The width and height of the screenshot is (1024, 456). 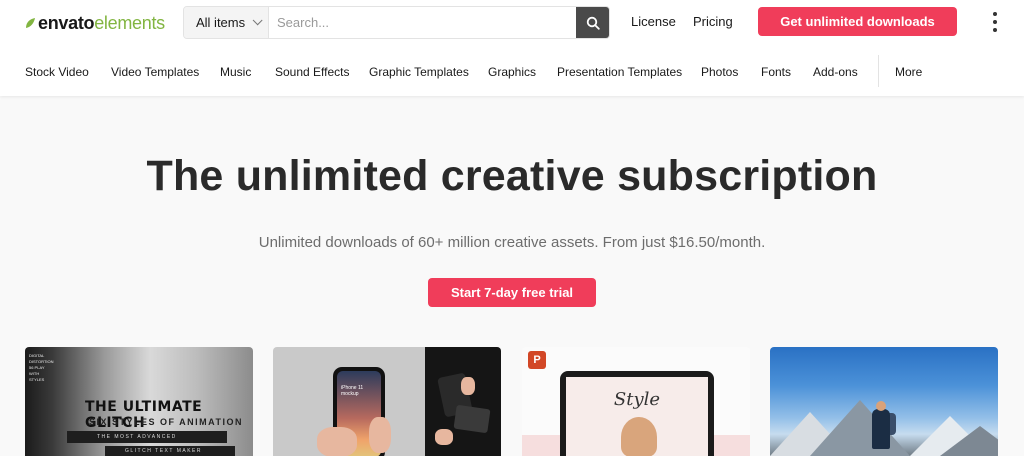 I want to click on logo-brand: envato, so click(x=66, y=22).